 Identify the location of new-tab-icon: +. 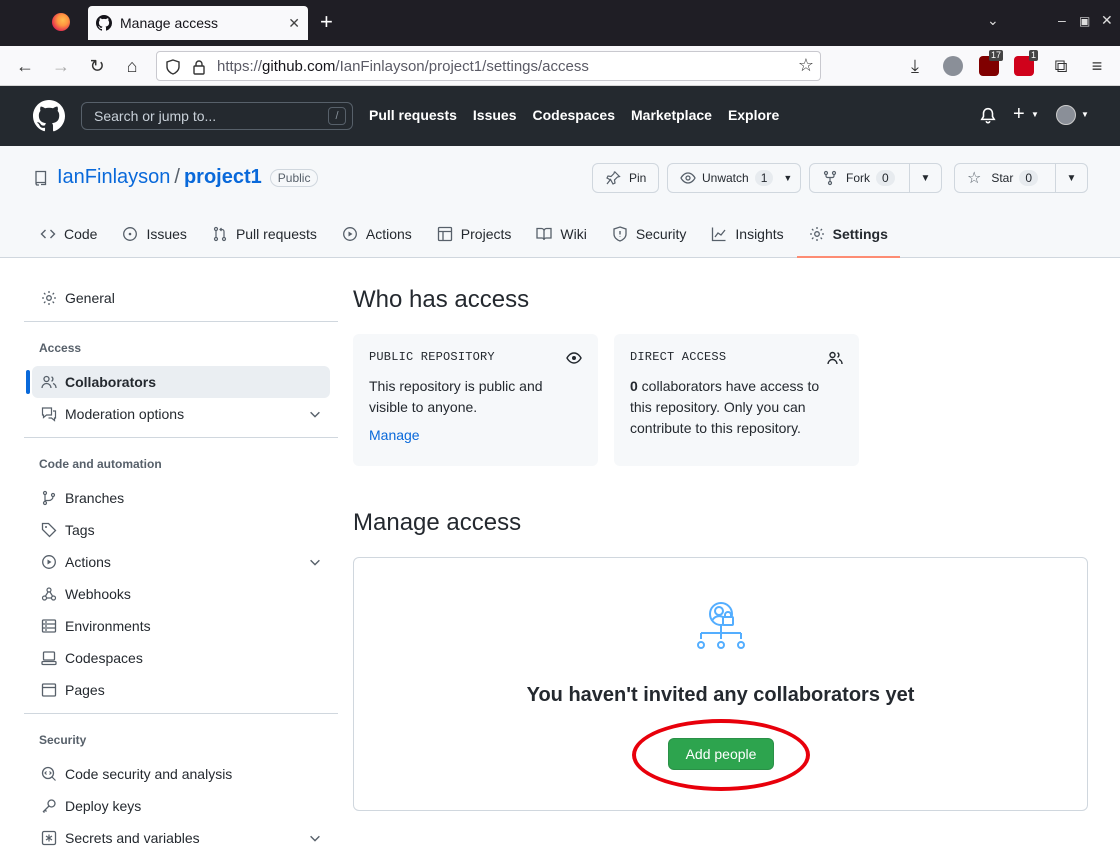
(326, 22).